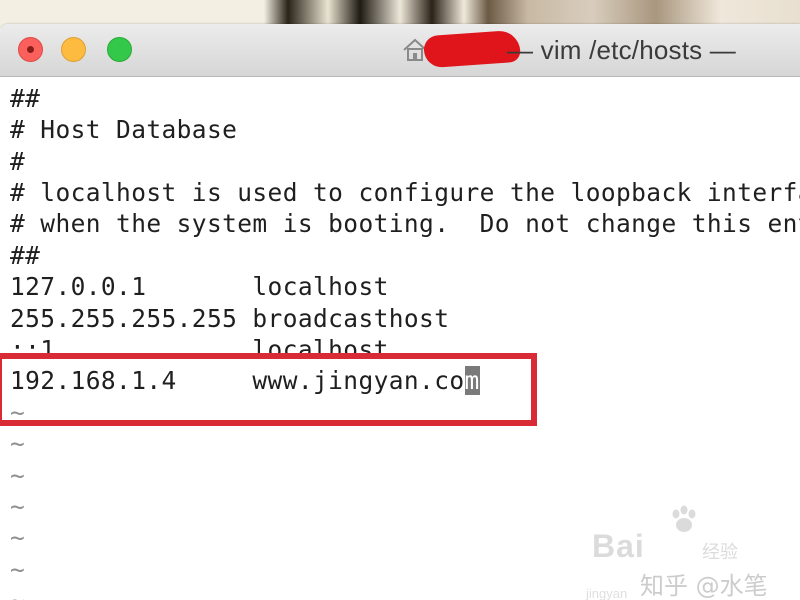  What do you see at coordinates (124, 129) in the screenshot?
I see `text-line: # Host Database` at bounding box center [124, 129].